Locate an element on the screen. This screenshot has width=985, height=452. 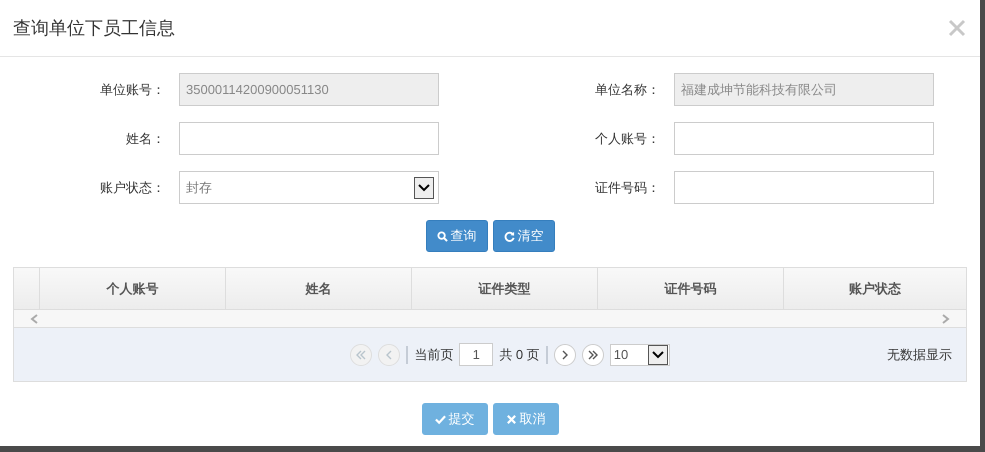
column-header: 个人账号 is located at coordinates (133, 288).